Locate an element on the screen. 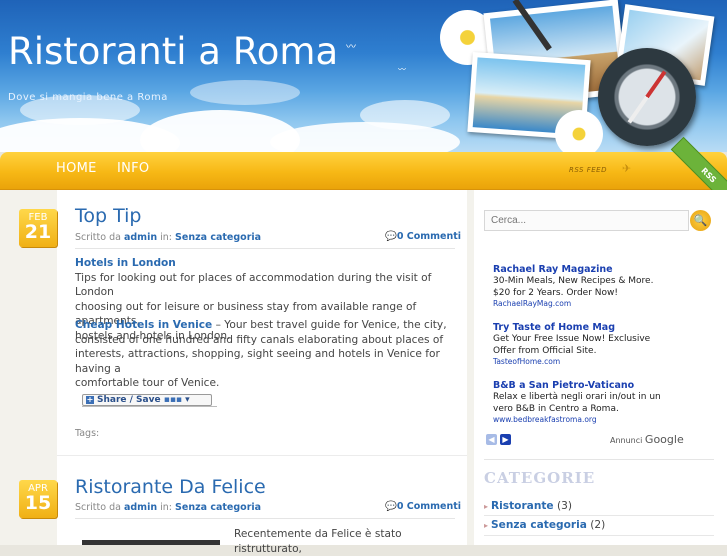 Image resolution: width=727 pixels, height=556 pixels. compass-icon is located at coordinates (647, 97).